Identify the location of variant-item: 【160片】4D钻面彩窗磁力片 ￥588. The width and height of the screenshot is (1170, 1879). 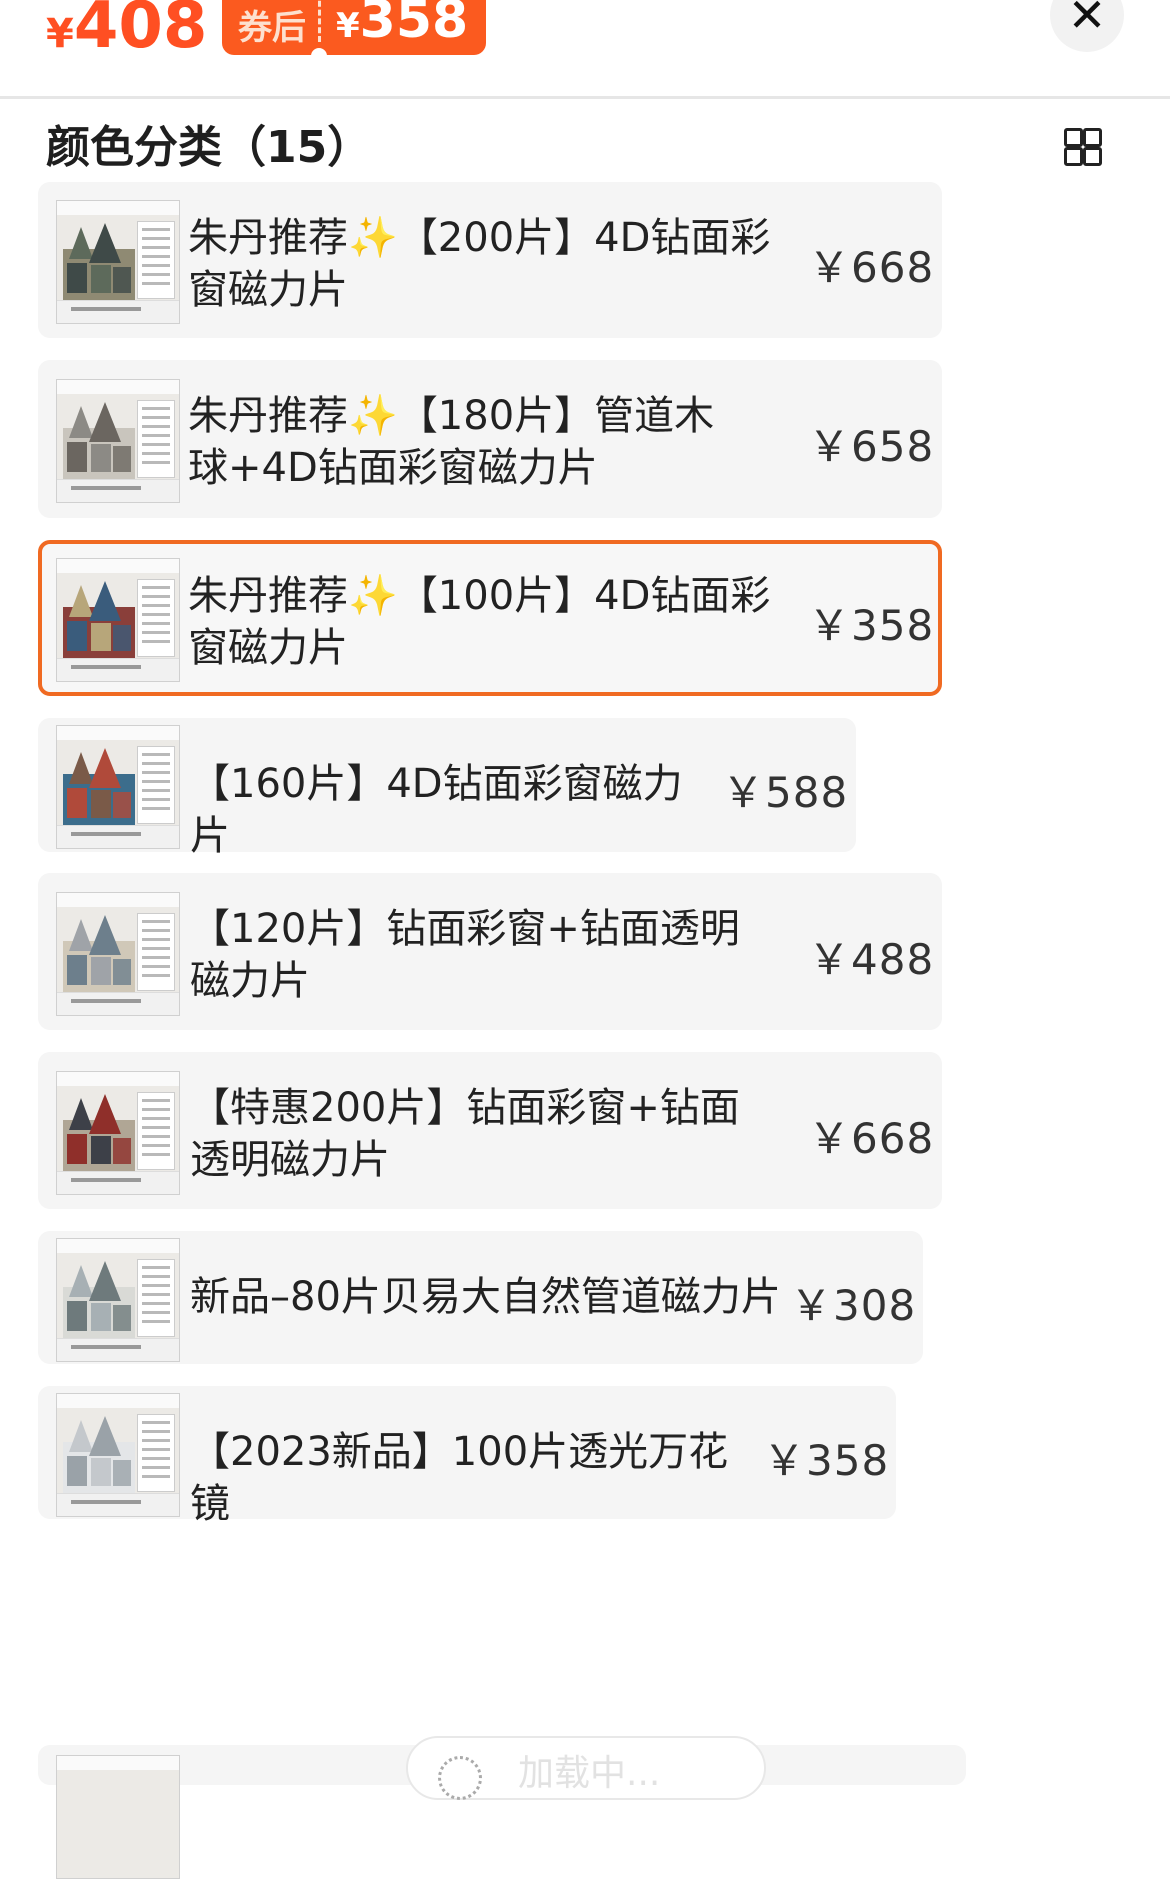
(447, 788).